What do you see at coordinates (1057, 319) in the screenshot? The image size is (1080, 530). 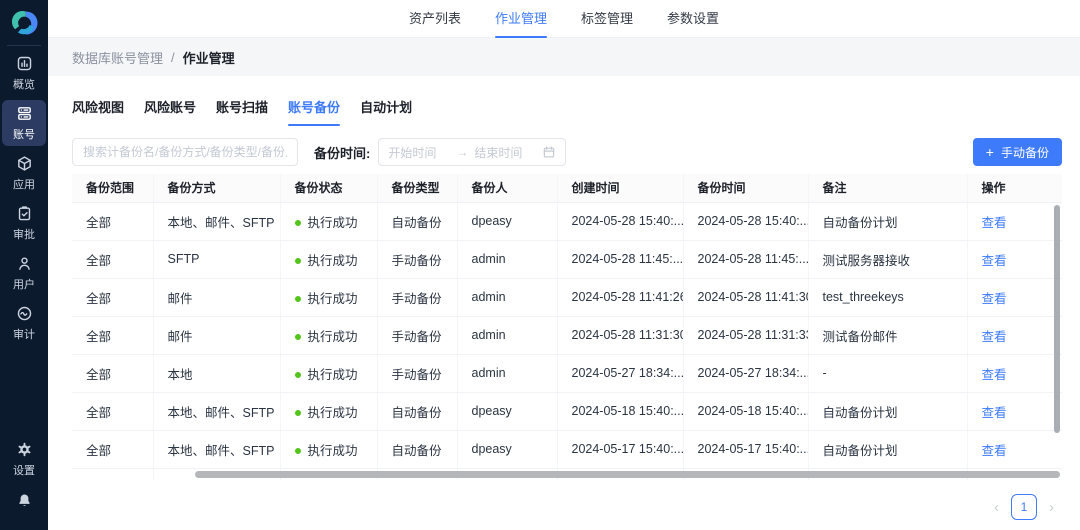 I see `vertical-scrollbar` at bounding box center [1057, 319].